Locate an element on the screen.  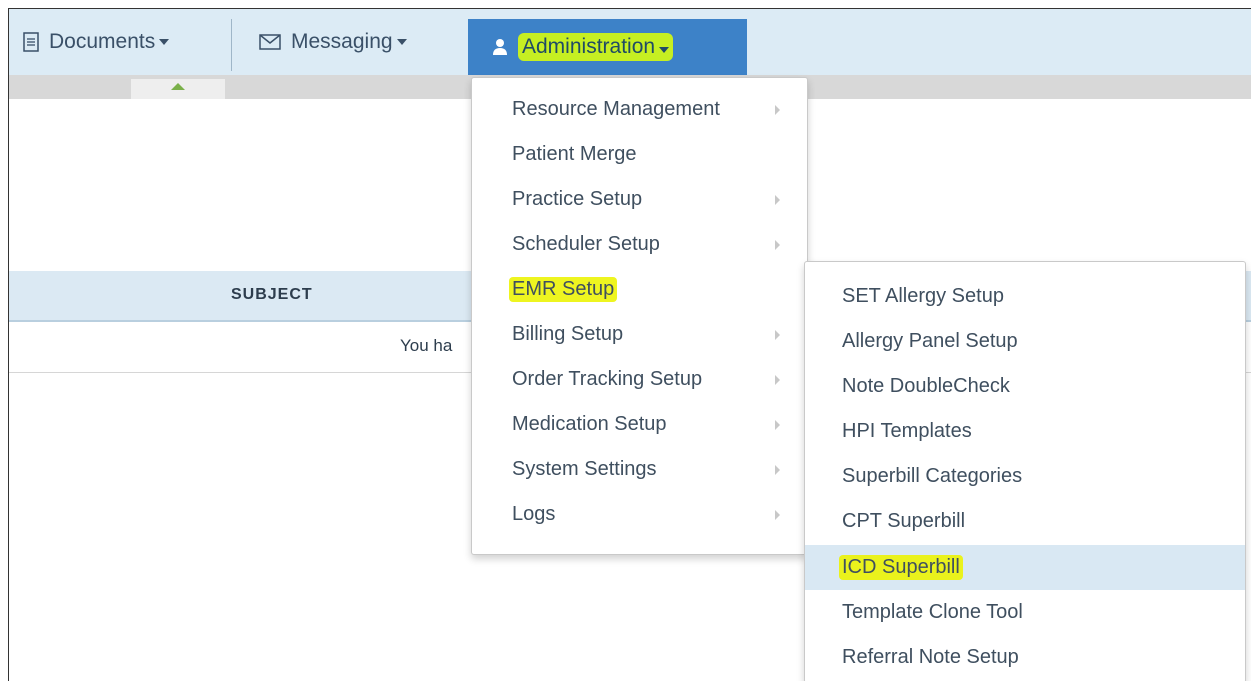
menu-item-label: System Settings is located at coordinates (584, 469).